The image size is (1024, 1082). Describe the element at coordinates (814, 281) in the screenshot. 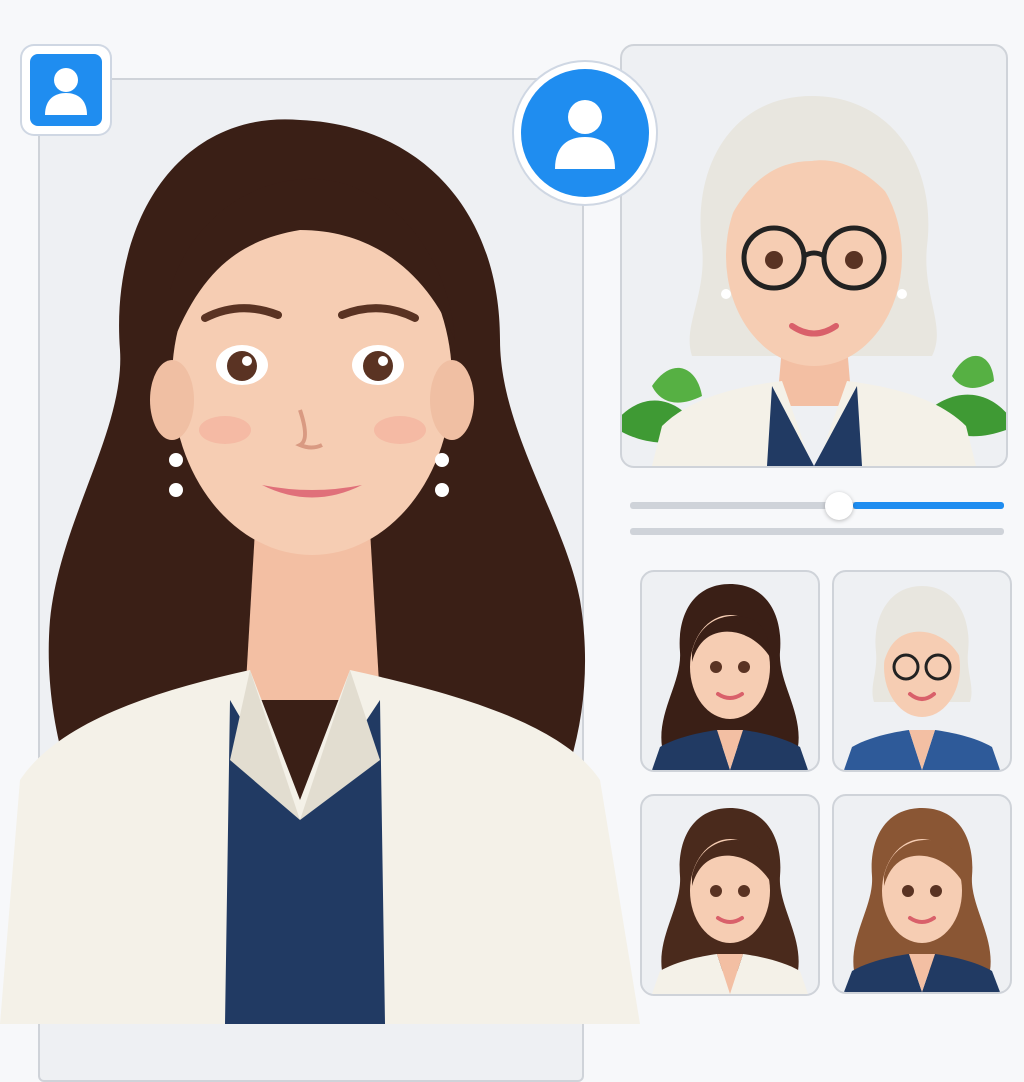

I see `preview-portrait` at that location.